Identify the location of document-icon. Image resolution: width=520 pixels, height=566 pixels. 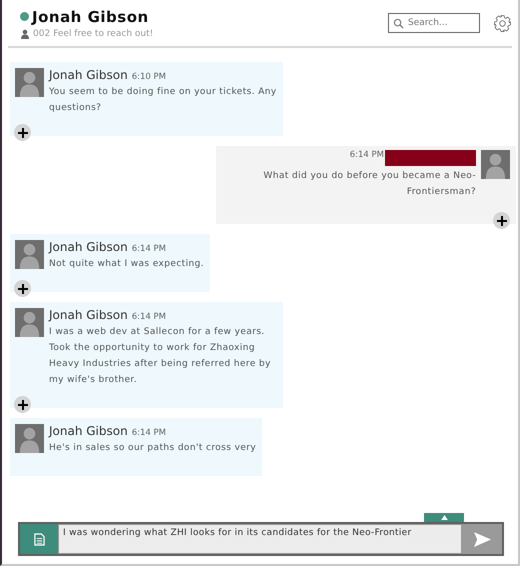
(39, 539).